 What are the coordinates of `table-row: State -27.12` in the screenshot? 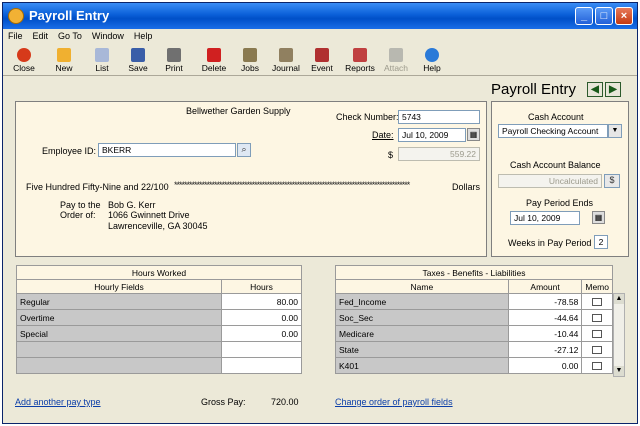 It's located at (474, 349).